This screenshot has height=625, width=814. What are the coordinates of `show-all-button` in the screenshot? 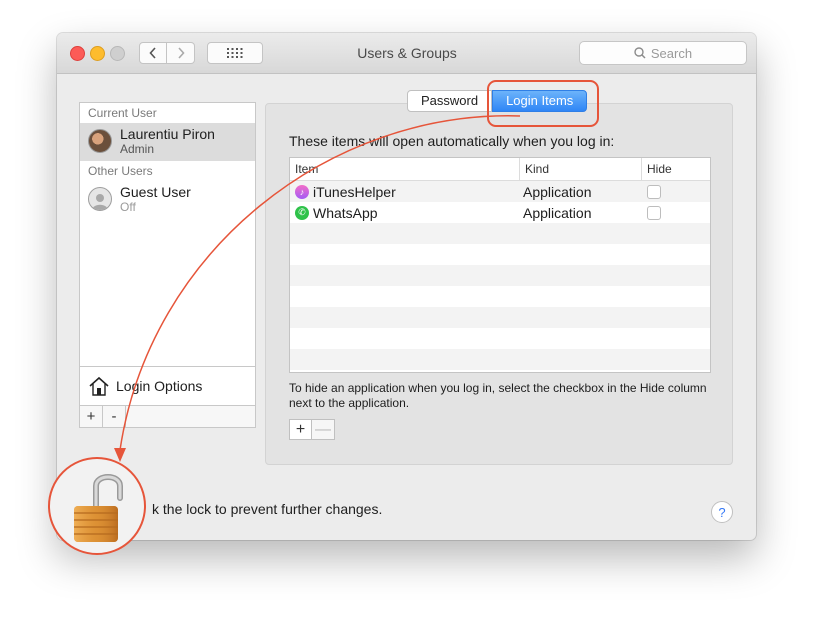 It's located at (235, 53).